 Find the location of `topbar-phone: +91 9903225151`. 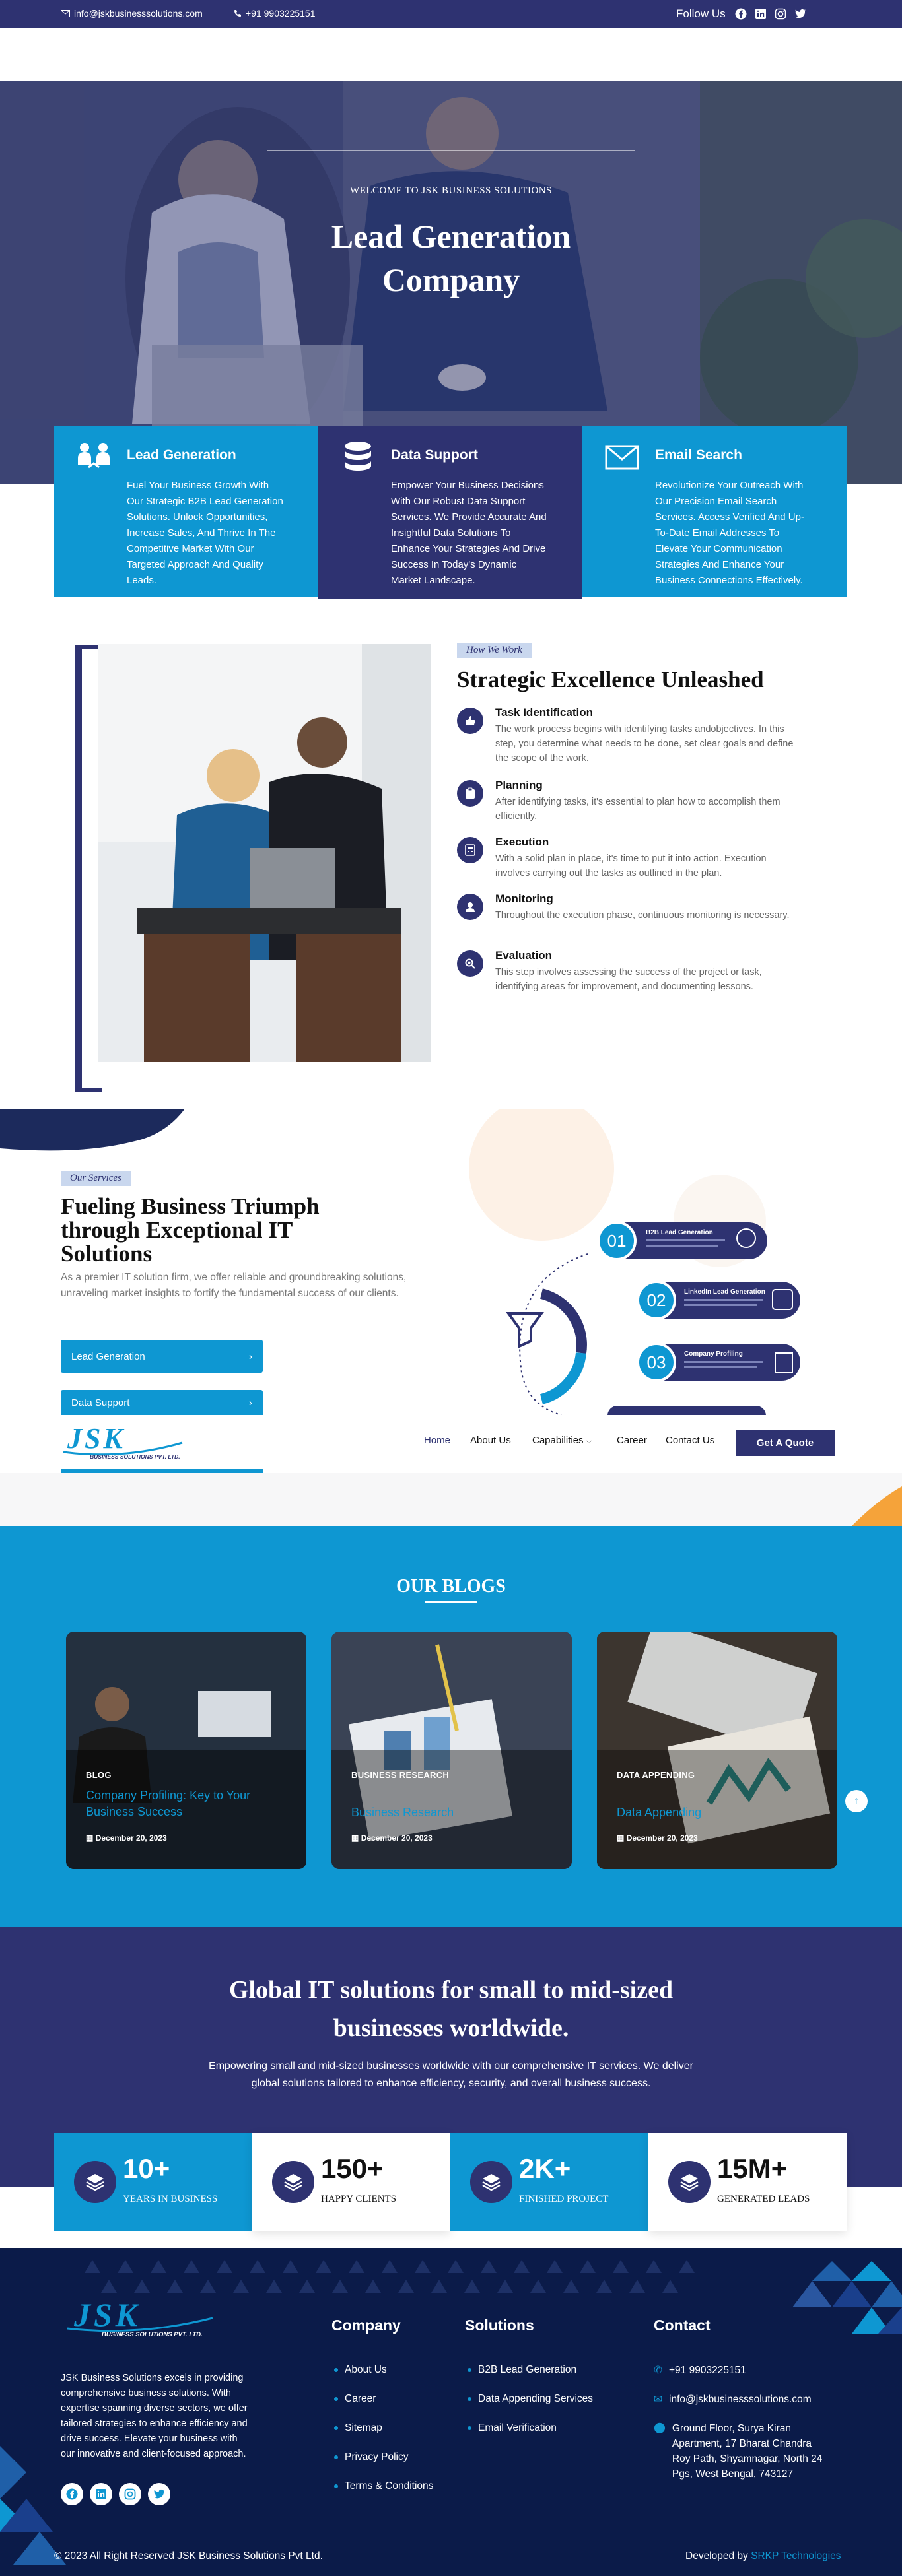

topbar-phone: +91 9903225151 is located at coordinates (275, 13).